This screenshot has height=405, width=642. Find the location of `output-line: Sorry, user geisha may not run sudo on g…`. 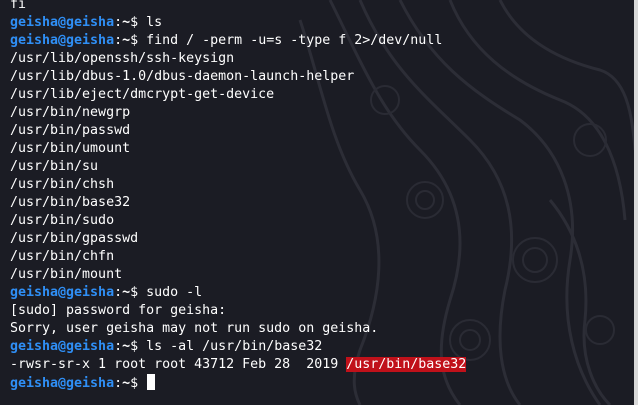

output-line: Sorry, user geisha may not run sudo on g… is located at coordinates (238, 329).